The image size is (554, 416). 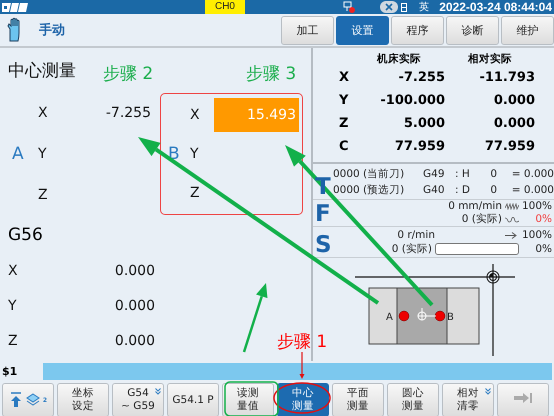 I want to click on spindle-speed: 0 r/min, so click(x=416, y=235).